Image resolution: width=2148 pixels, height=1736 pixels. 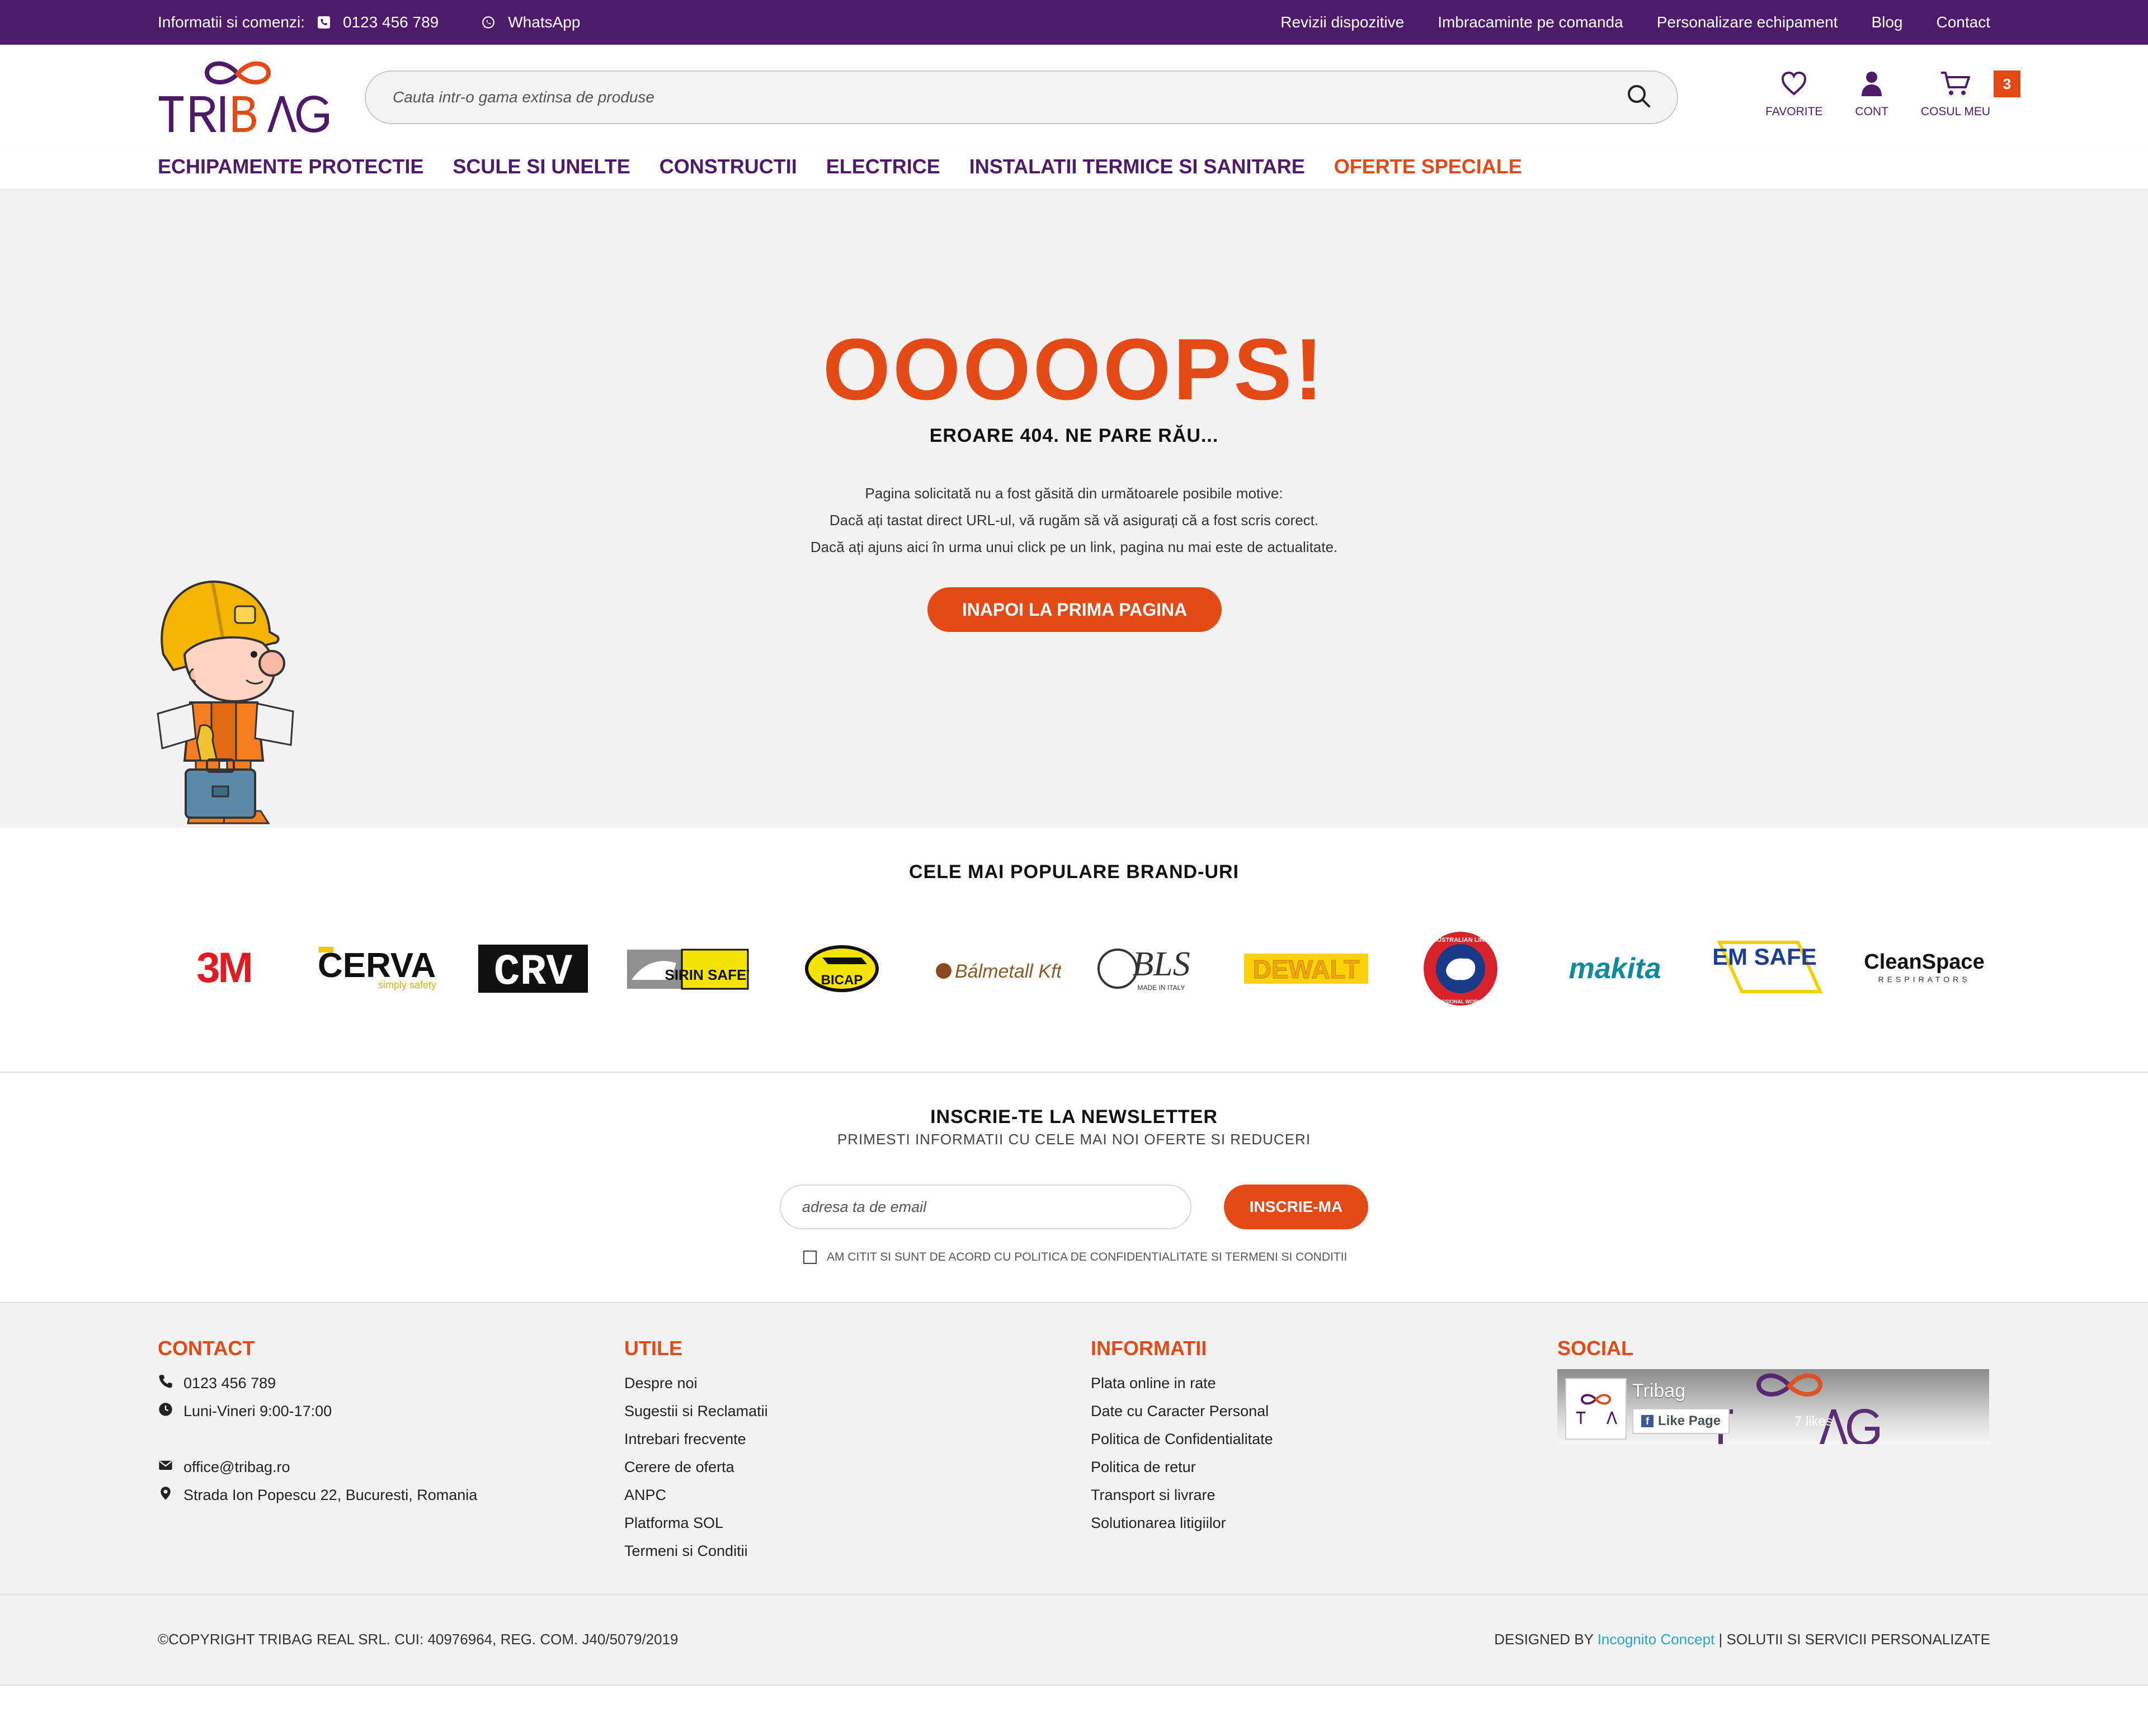 What do you see at coordinates (842, 980) in the screenshot?
I see `brand-bicap-text: BICAP` at bounding box center [842, 980].